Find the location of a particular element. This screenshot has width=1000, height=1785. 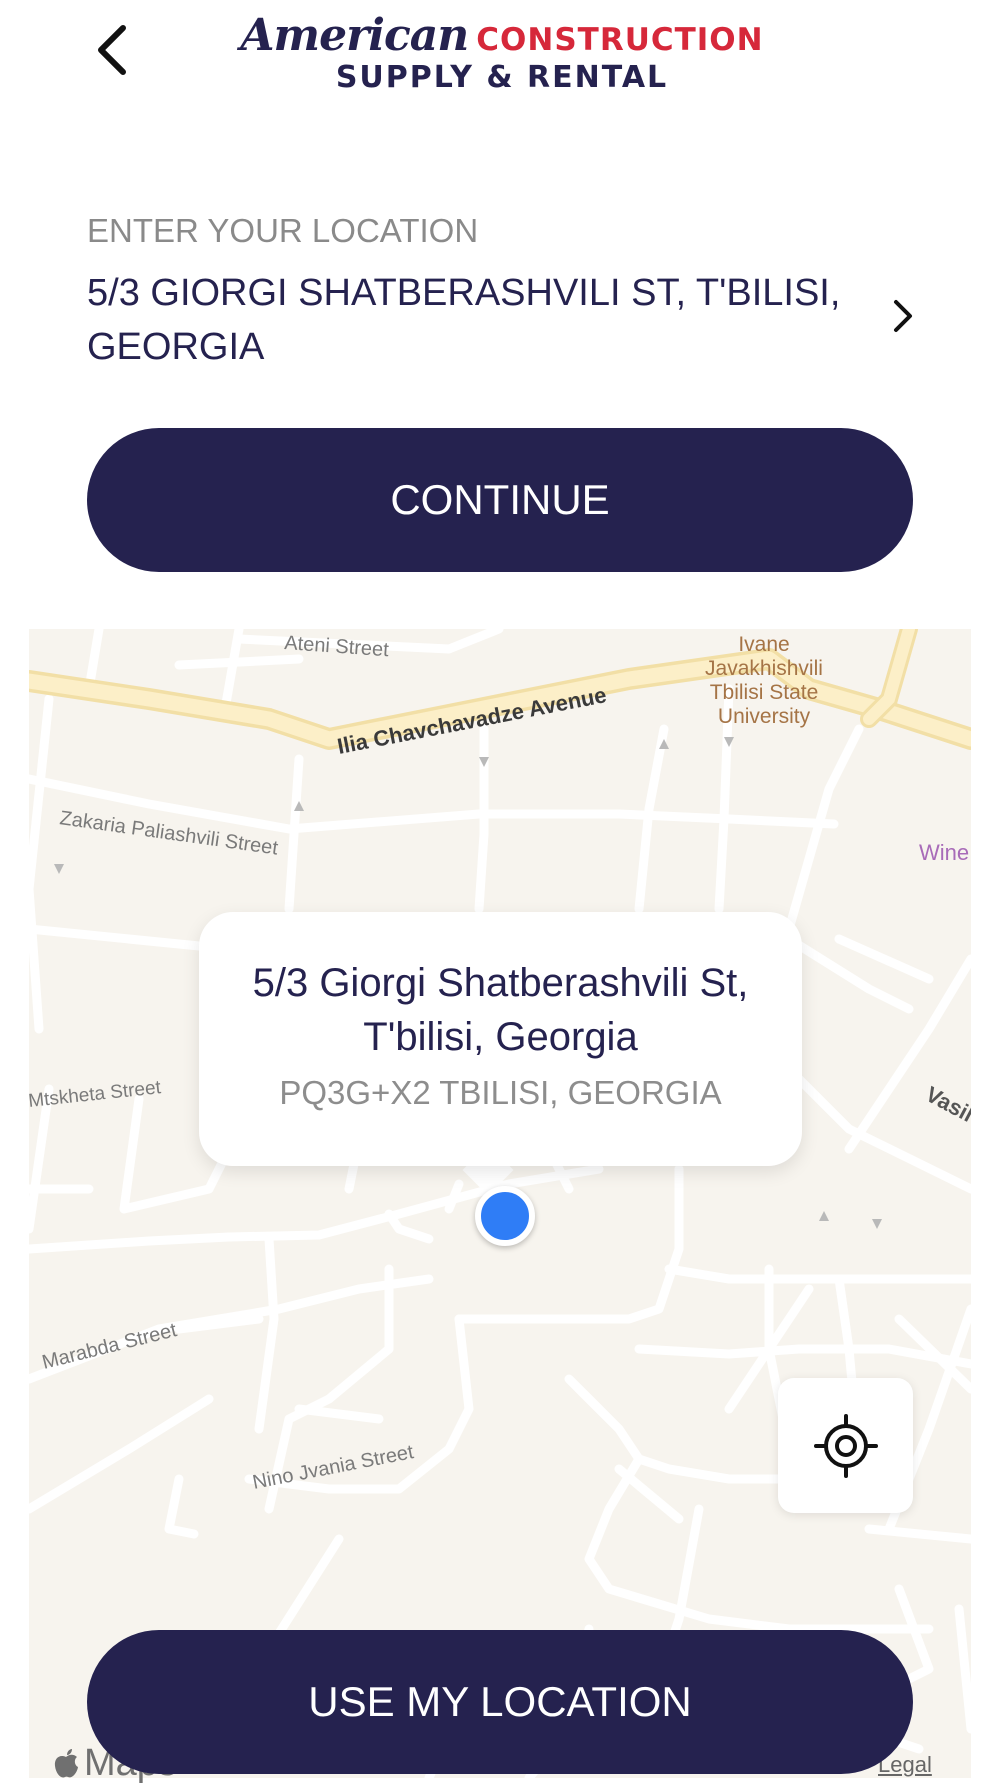

location-pin is located at coordinates (505, 1216).